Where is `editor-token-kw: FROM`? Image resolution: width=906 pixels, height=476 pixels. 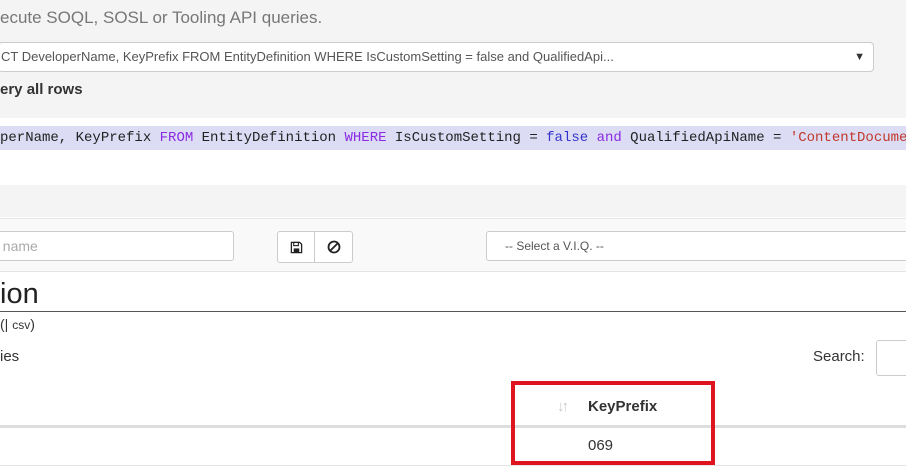
editor-token-kw: FROM is located at coordinates (176, 138).